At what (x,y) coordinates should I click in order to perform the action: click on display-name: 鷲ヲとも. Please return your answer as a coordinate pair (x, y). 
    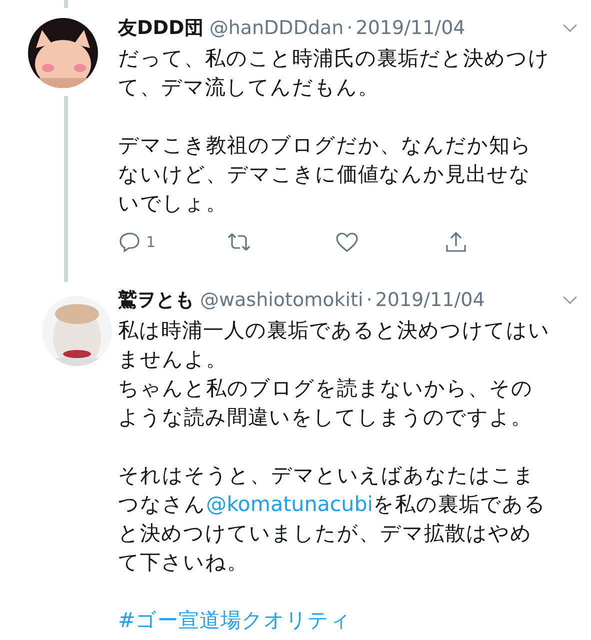
    Looking at the image, I should click on (156, 300).